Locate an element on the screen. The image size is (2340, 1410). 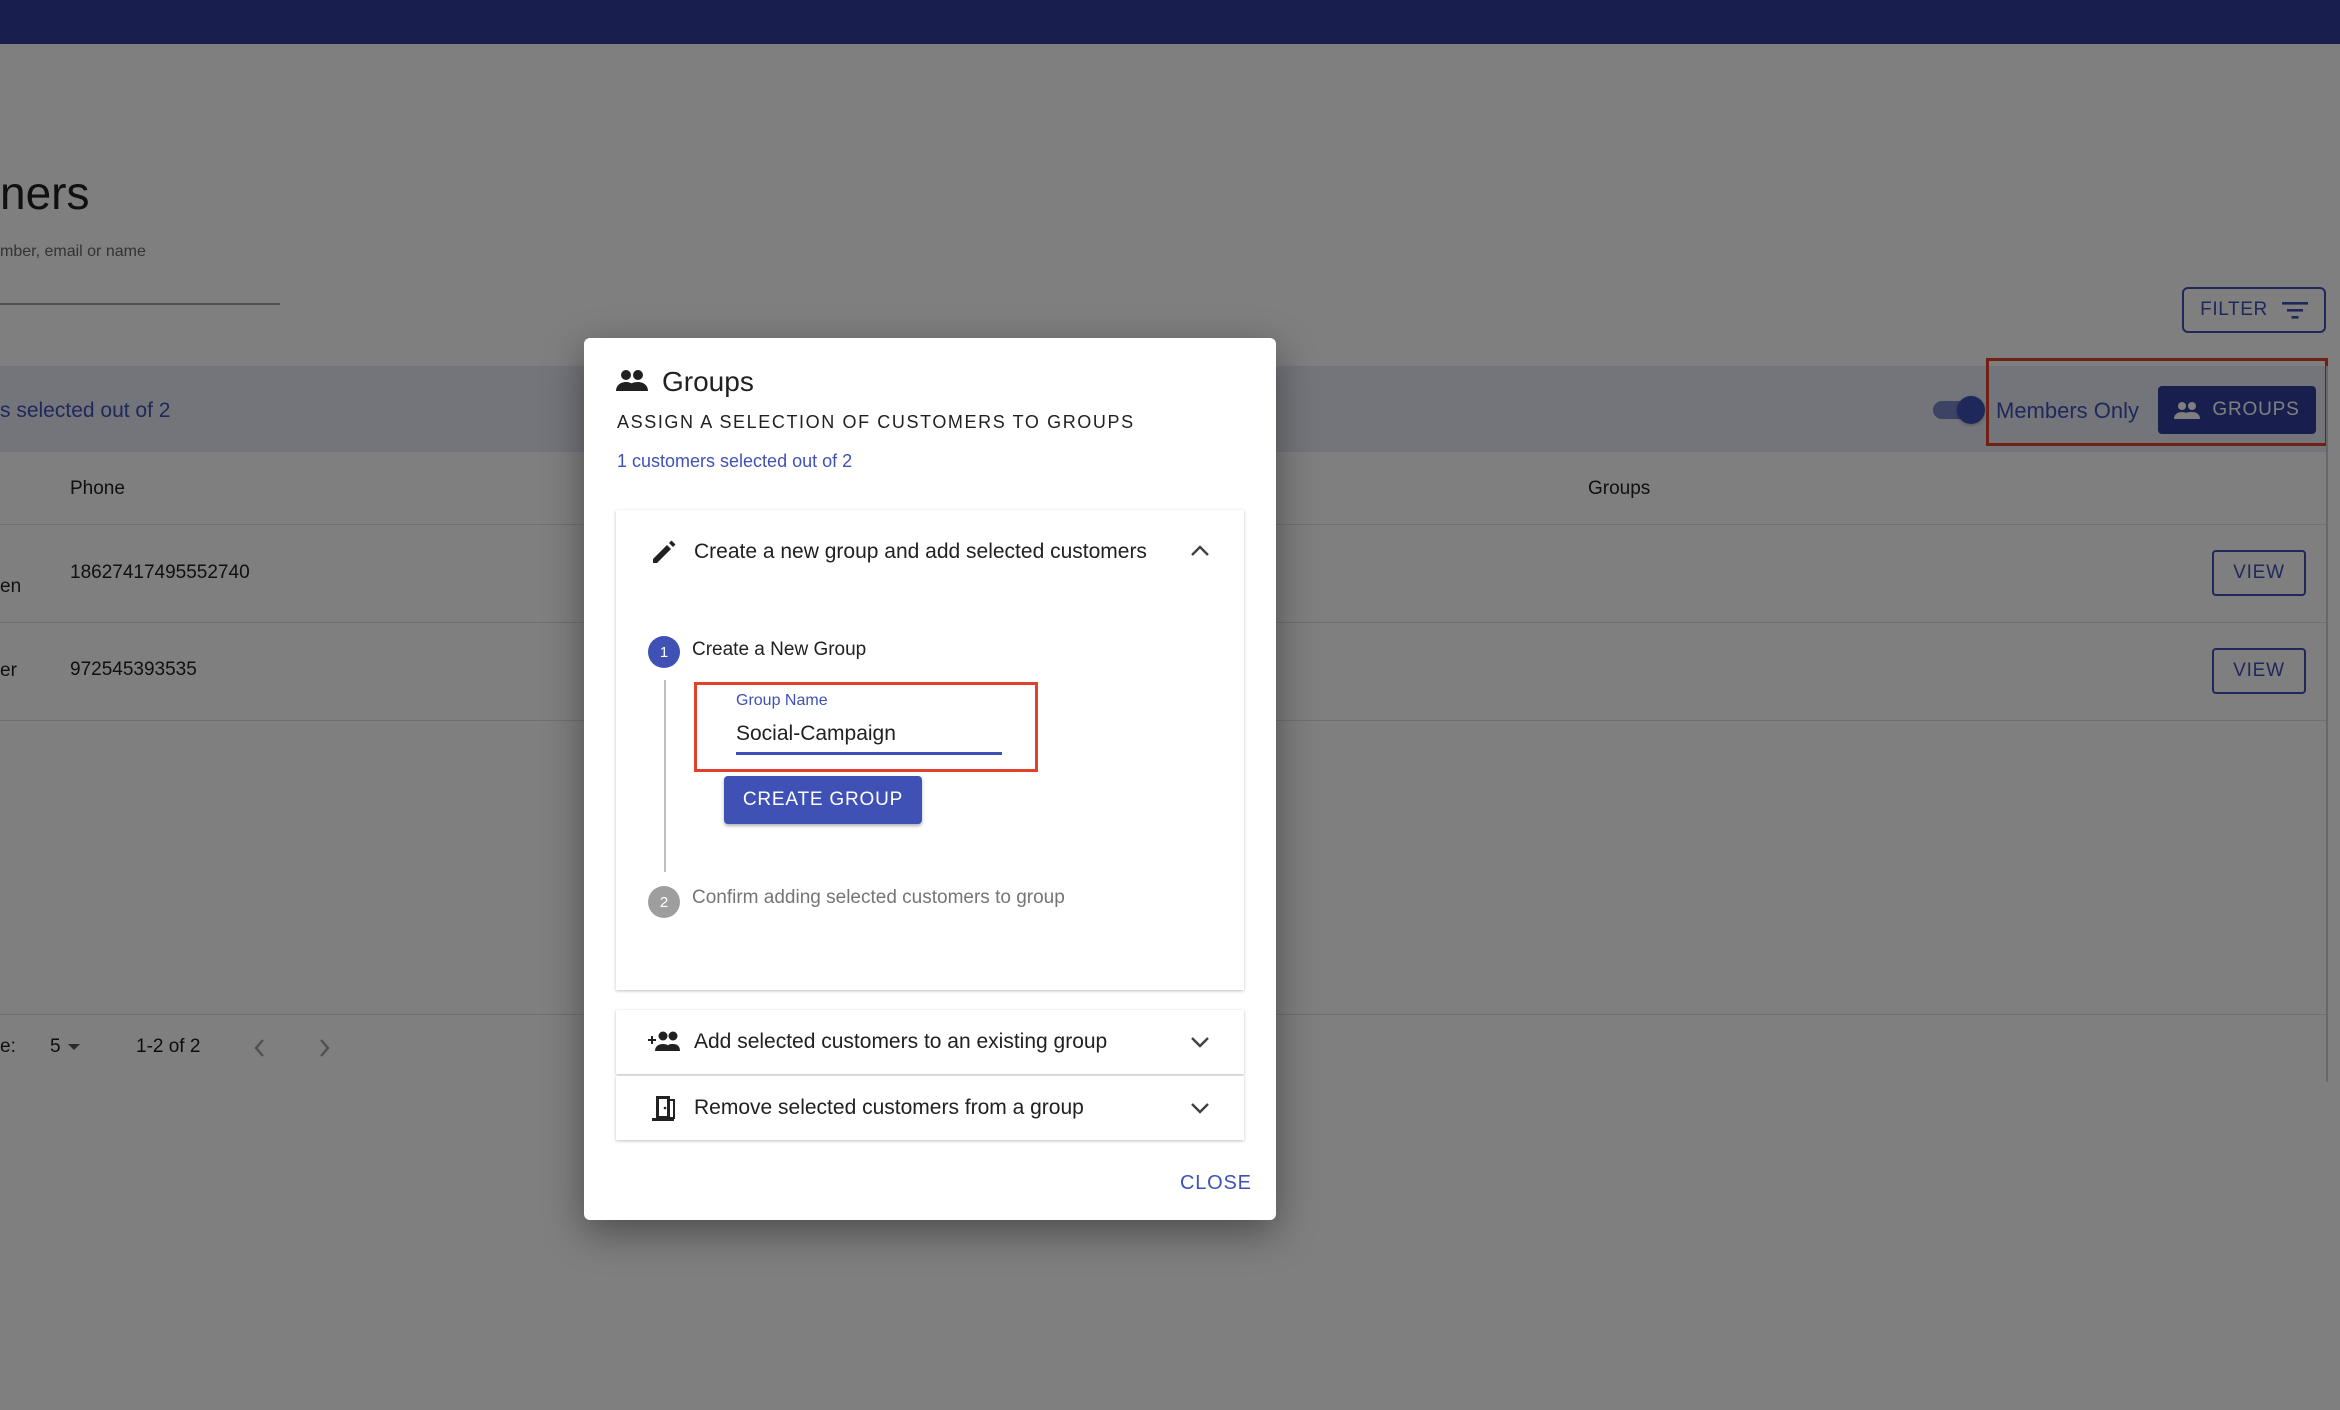
selected-count-text: 1 customers selected out of 2 is located at coordinates (735, 461).